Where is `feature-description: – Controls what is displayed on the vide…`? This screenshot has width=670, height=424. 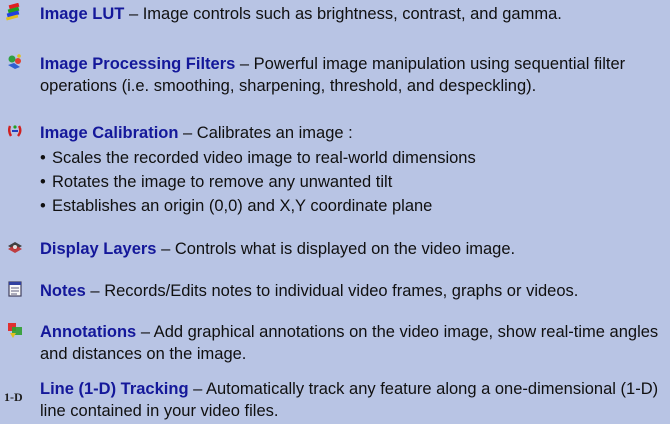
feature-description: – Controls what is displayed on the vide… is located at coordinates (336, 249).